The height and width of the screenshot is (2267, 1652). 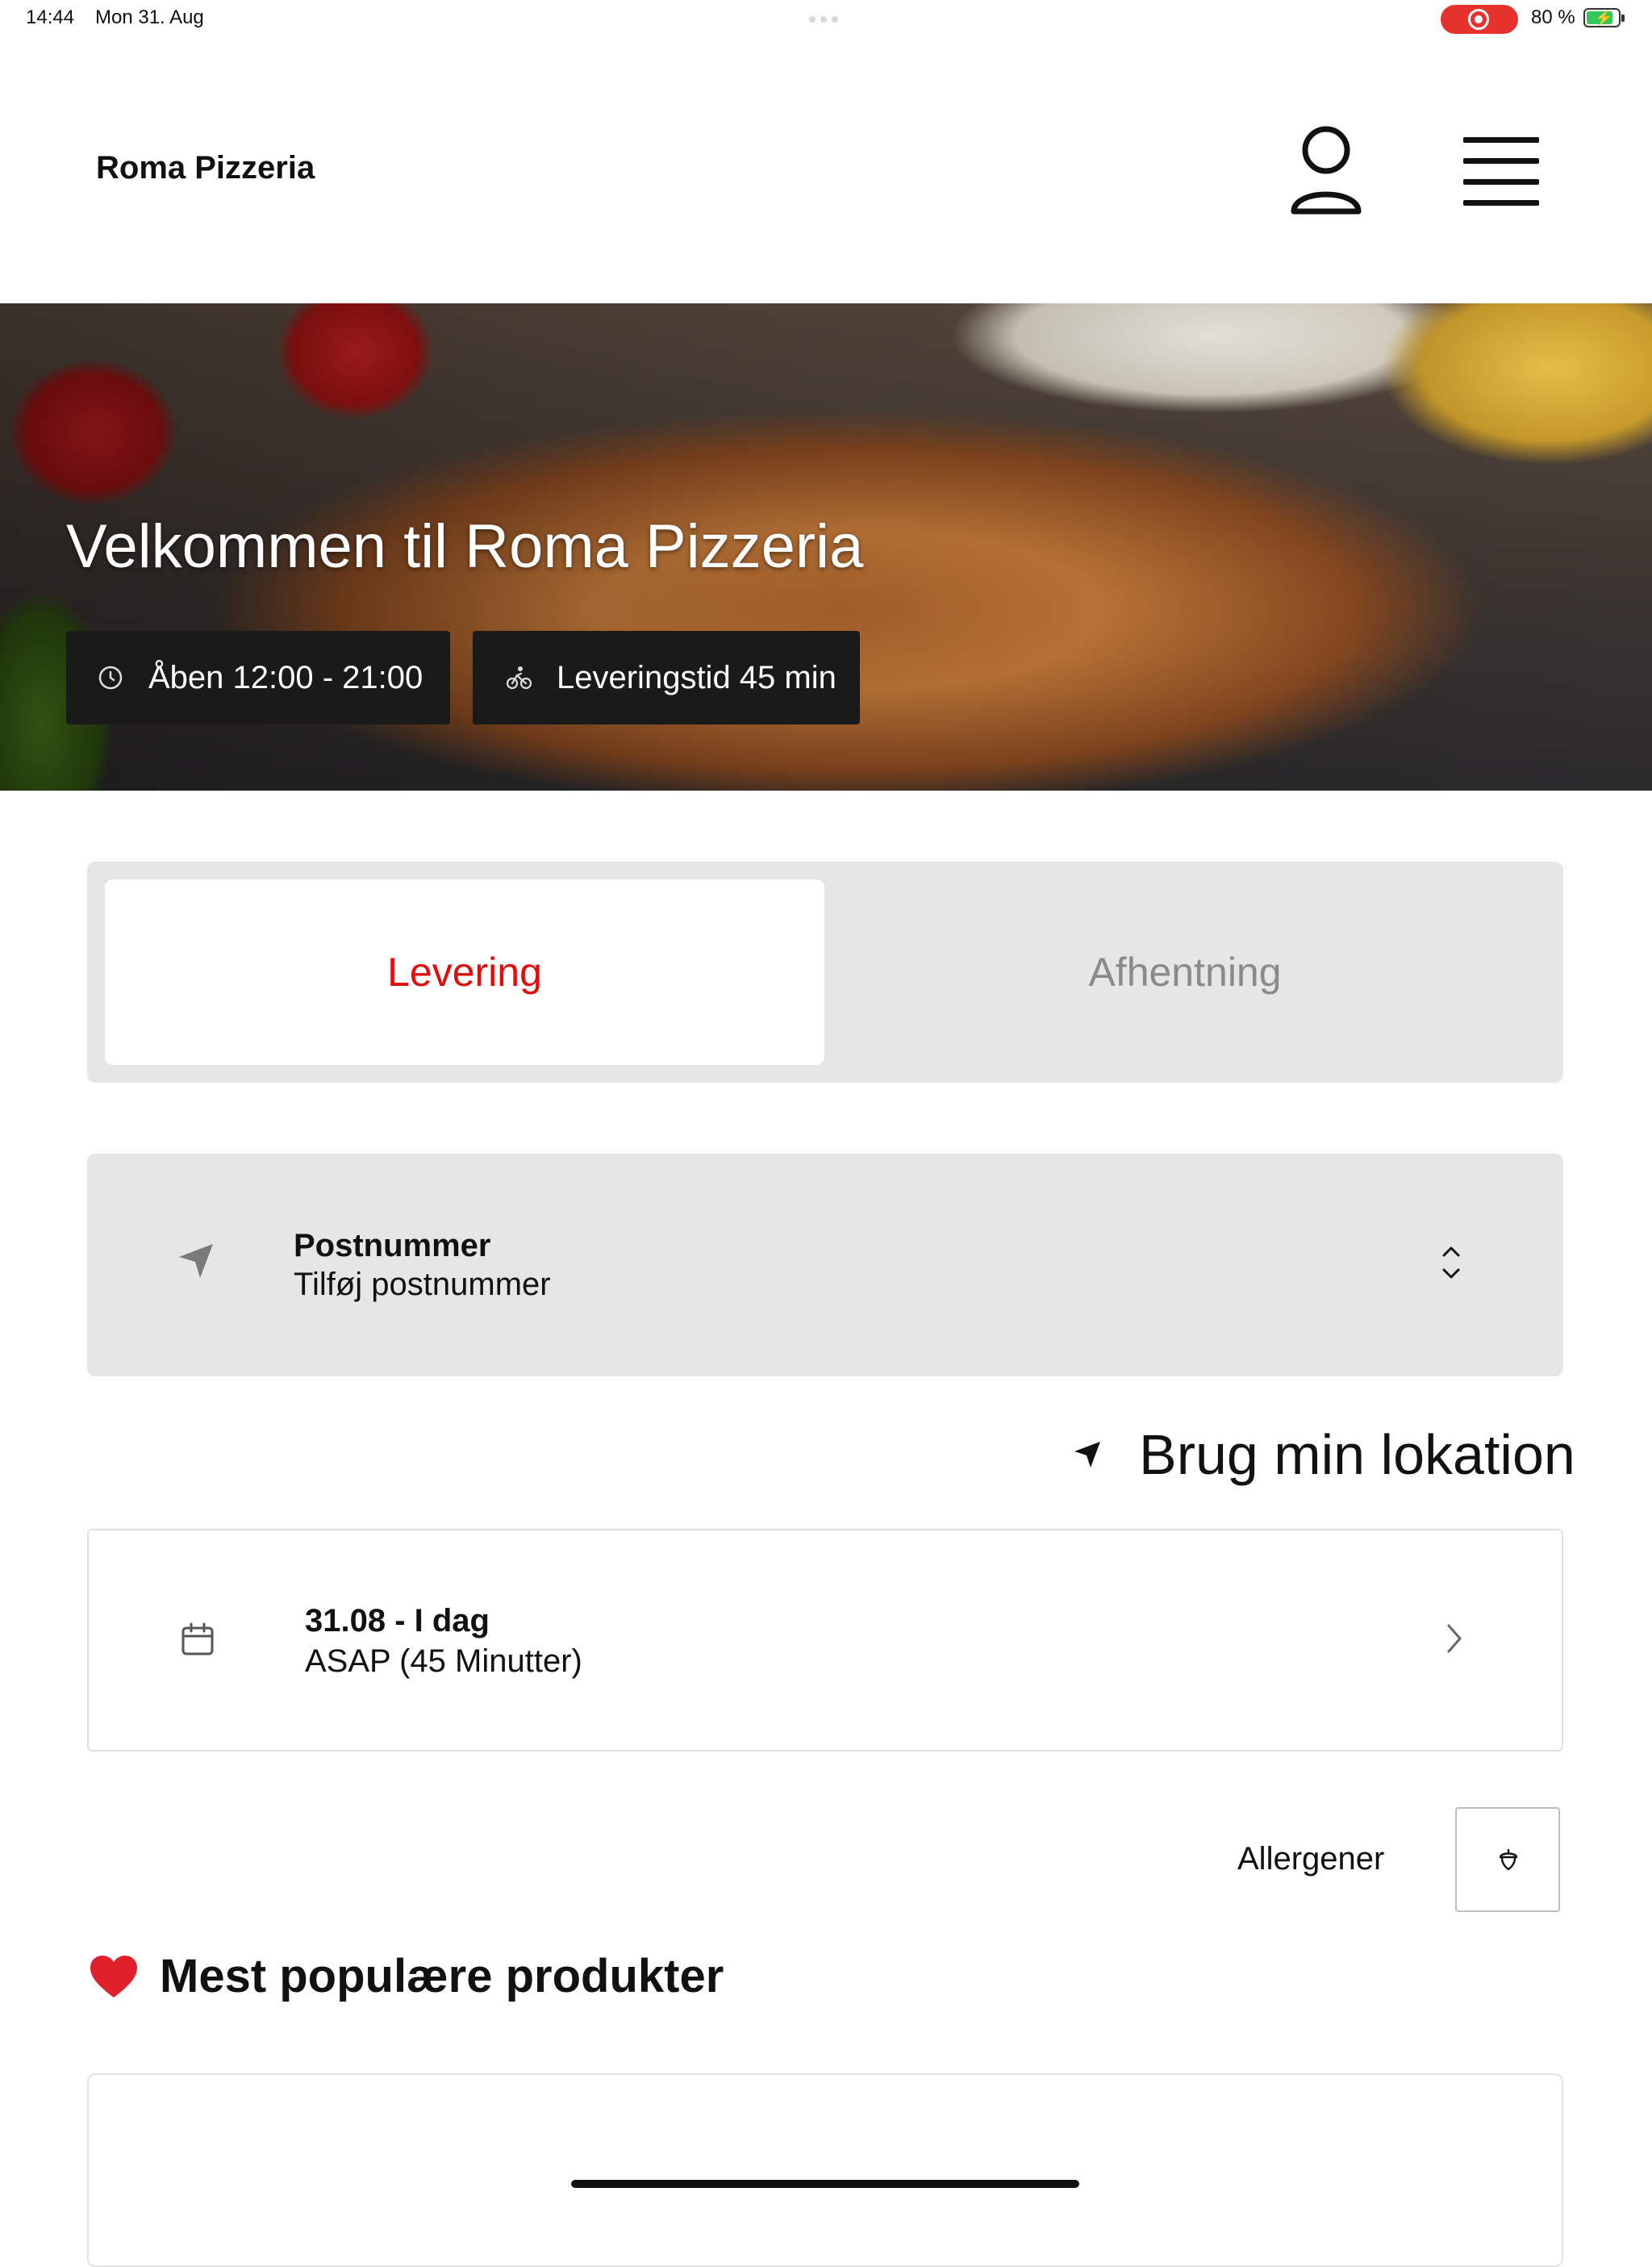 I want to click on hamburger-menu-icon, so click(x=1501, y=140).